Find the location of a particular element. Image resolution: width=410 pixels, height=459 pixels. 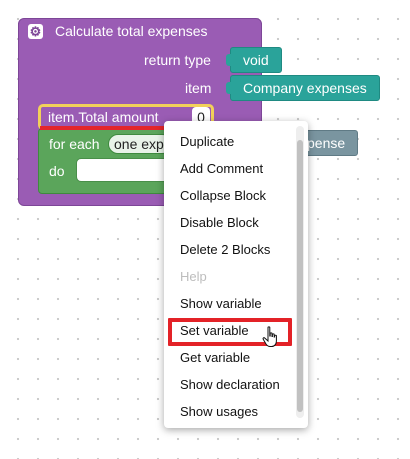

menu-item-get-variable: Get variable is located at coordinates (215, 357).